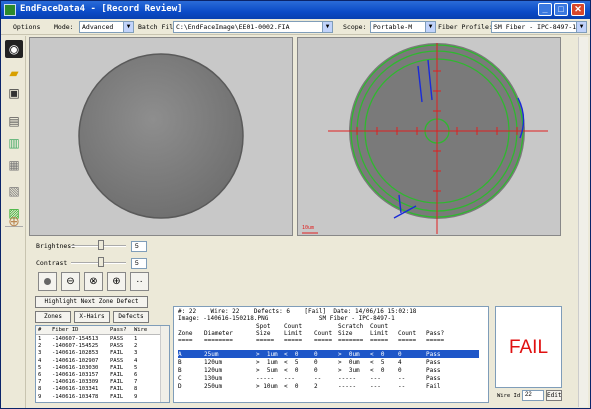  Describe the element at coordinates (14, 165) in the screenshot. I see `grid-icon: ▦` at that location.